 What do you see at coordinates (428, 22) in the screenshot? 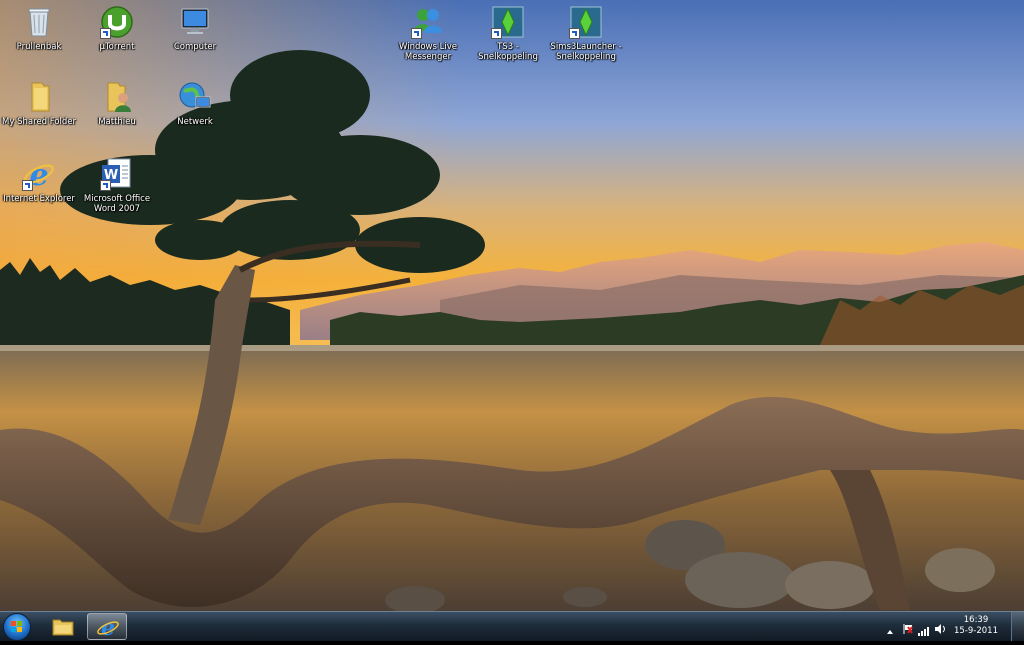
I see `messenger-icon` at bounding box center [428, 22].